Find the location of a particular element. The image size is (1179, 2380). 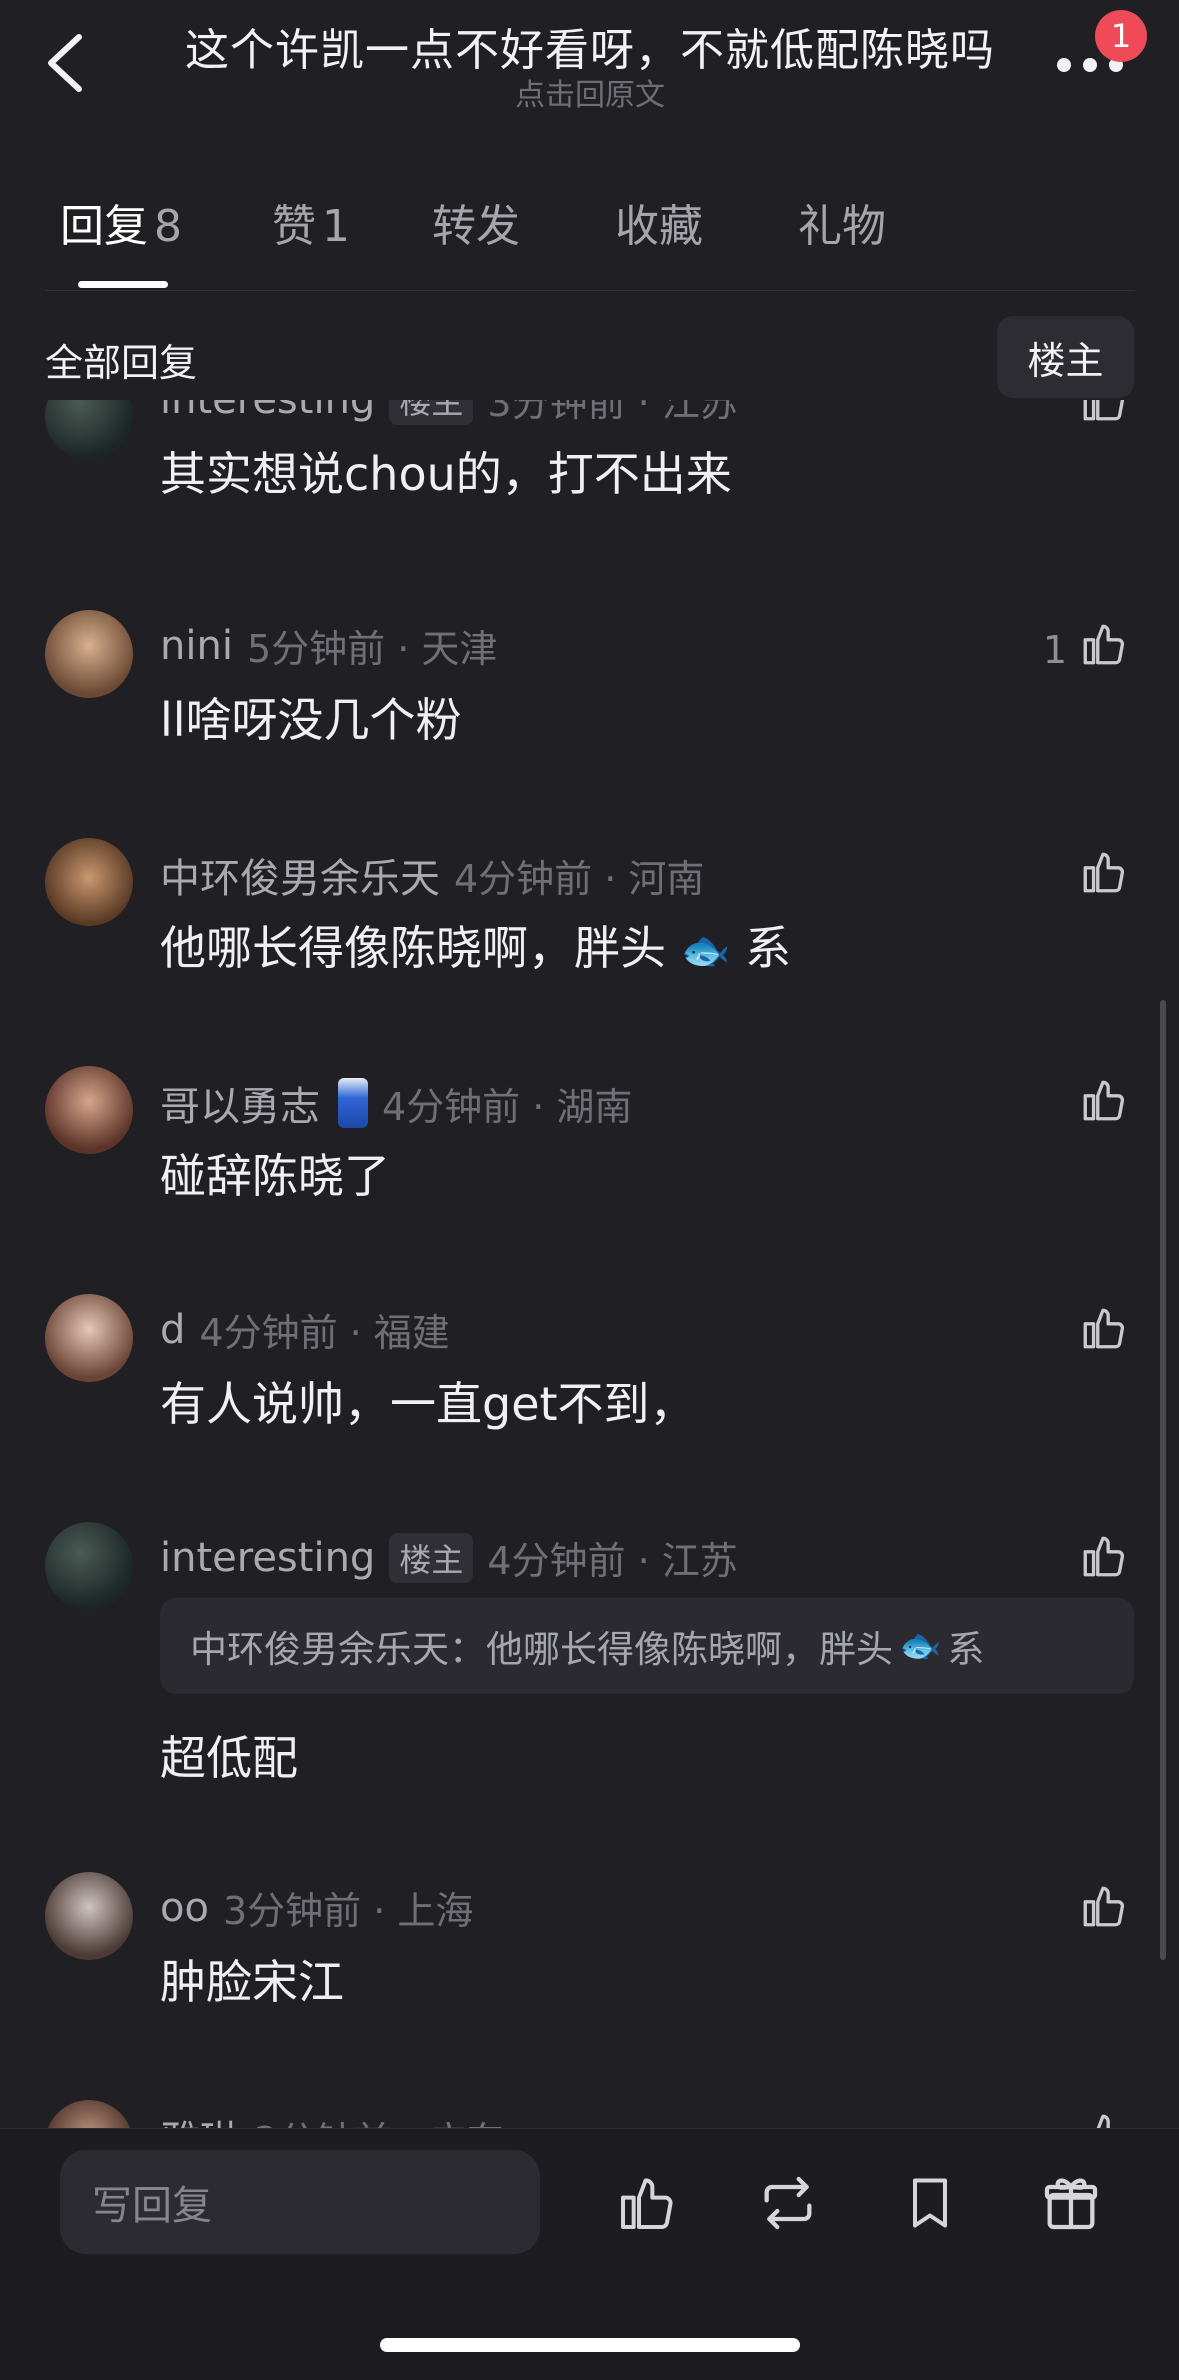

comment-item: interesting 楼主 3分钟前 · 江苏 其实想说chou的，打不出来 is located at coordinates (589, 450).